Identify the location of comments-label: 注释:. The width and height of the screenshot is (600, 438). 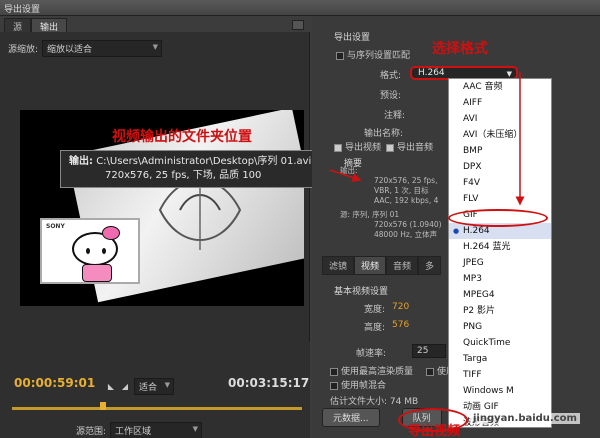
(395, 116).